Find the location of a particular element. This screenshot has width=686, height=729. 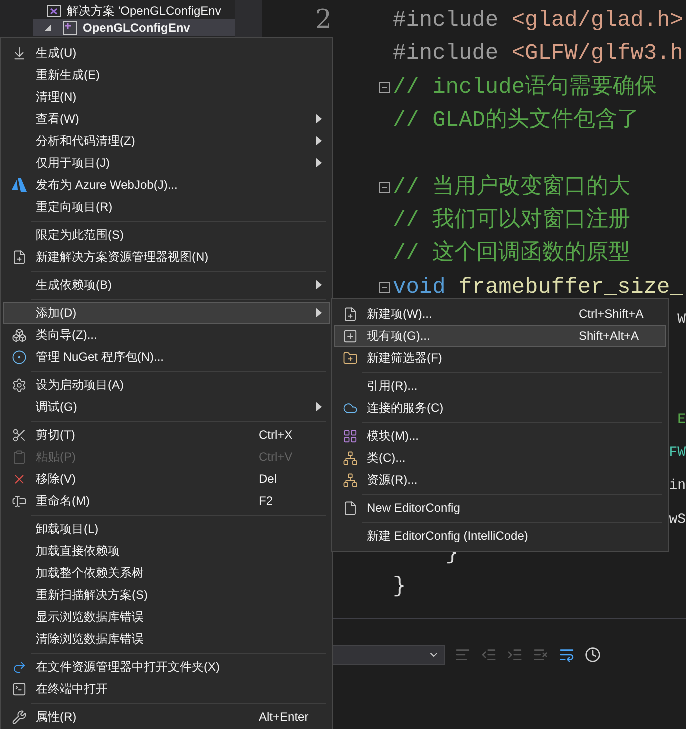

code-line: #include <glad/glad.h> is located at coordinates (538, 21).